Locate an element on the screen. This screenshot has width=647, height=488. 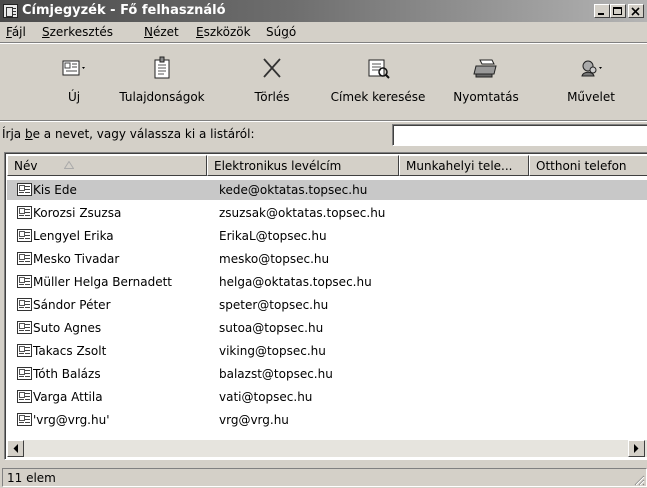
delete-label: Törlés is located at coordinates (272, 97).